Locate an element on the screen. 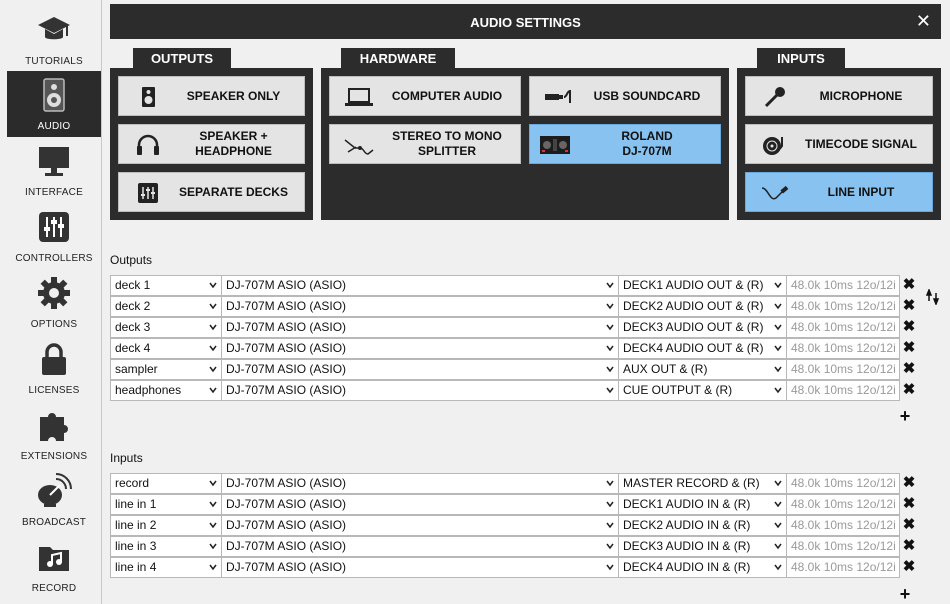  sort-arrows-icon is located at coordinates (933, 297).